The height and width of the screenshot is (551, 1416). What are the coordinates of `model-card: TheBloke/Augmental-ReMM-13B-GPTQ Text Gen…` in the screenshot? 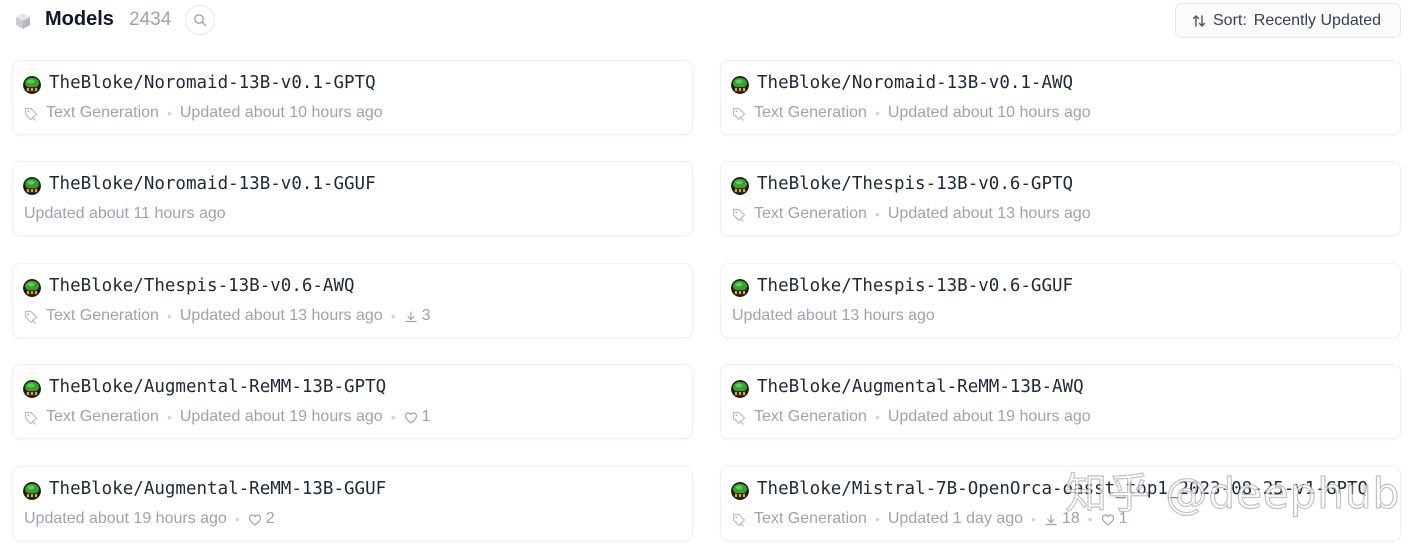 It's located at (352, 401).